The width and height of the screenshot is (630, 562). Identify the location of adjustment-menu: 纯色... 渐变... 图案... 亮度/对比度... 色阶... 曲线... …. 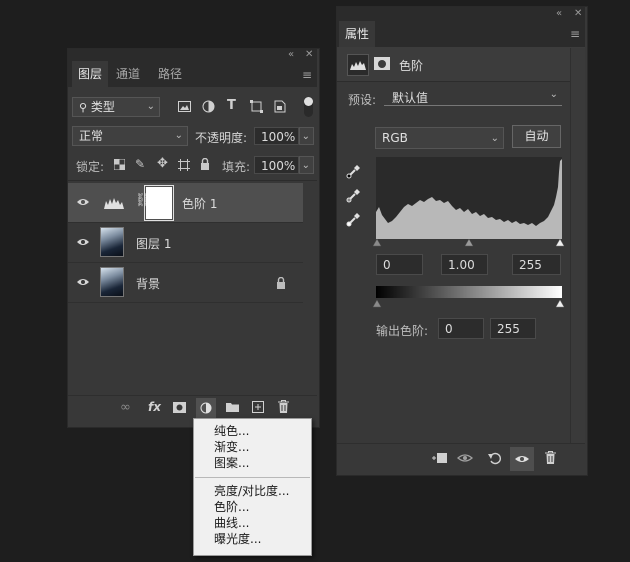
(252, 487).